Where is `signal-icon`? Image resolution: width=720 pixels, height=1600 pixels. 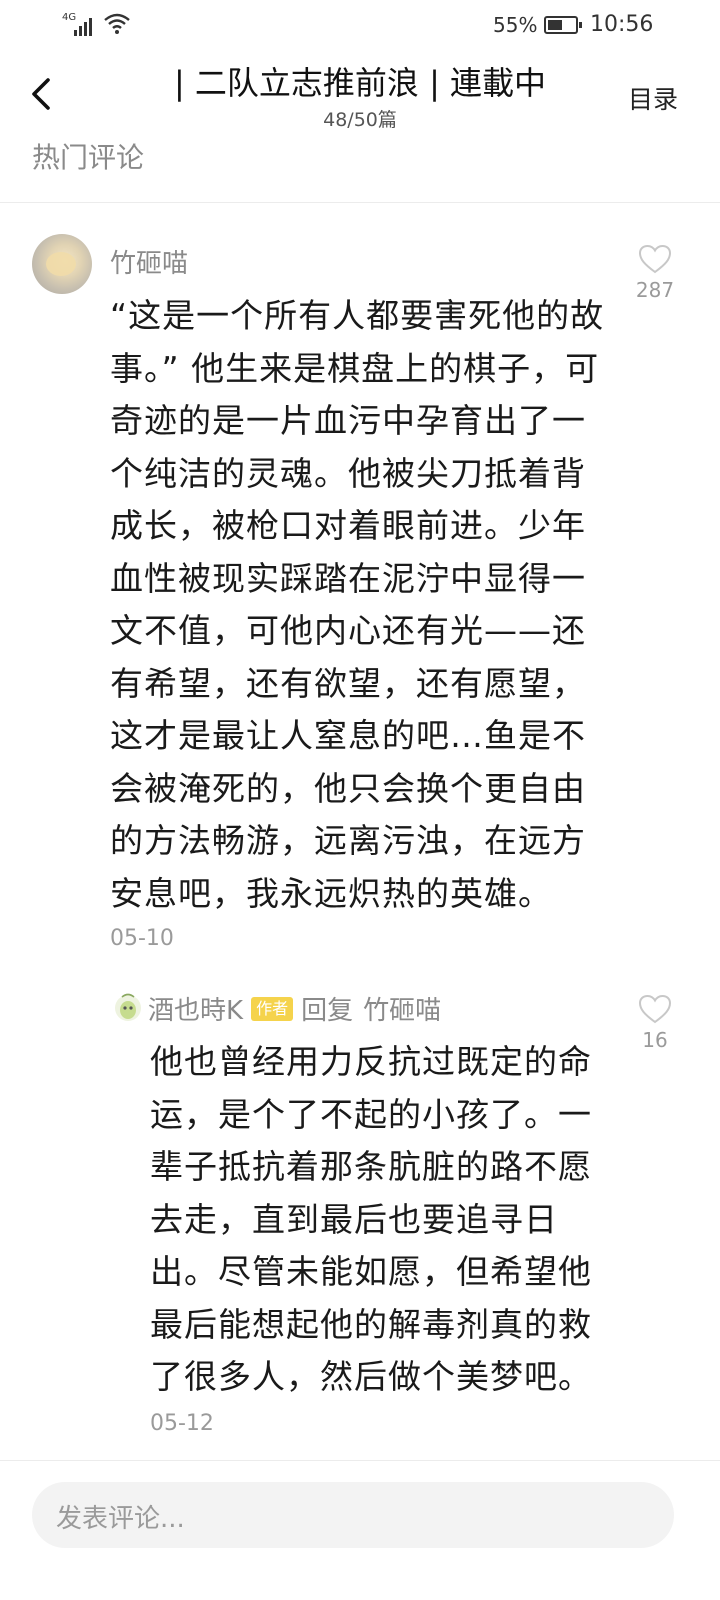
signal-icon is located at coordinates (83, 25).